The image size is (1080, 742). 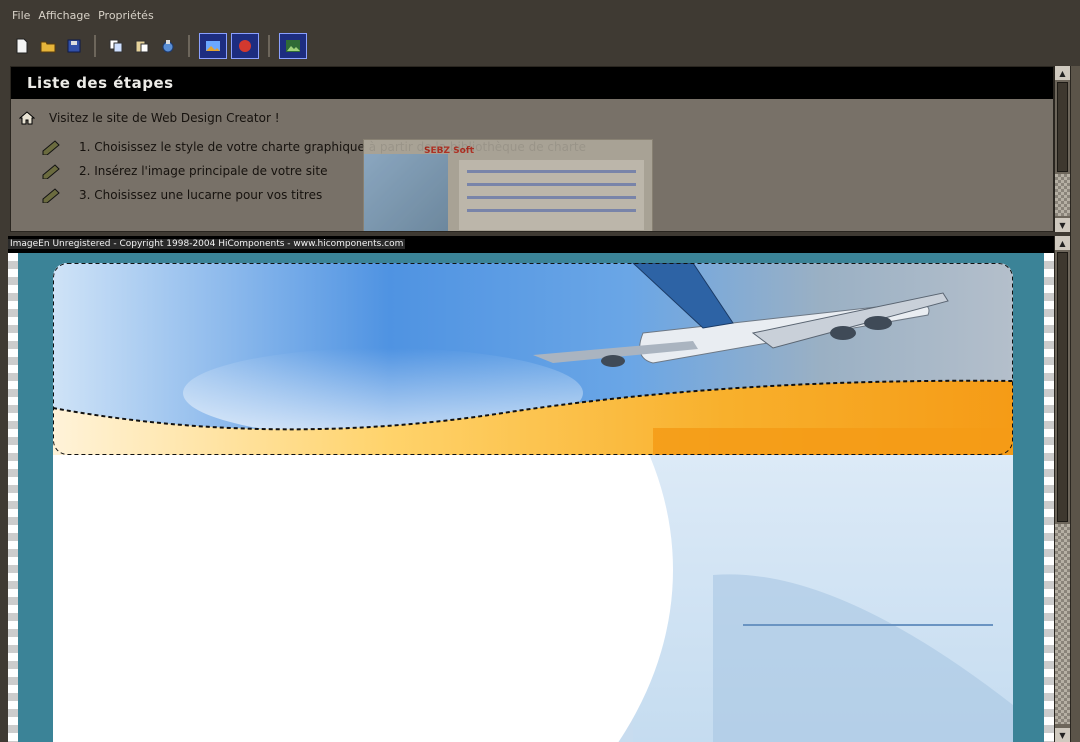 What do you see at coordinates (540, 15) in the screenshot?
I see `menu-bar: File Affichage Propriétés` at bounding box center [540, 15].